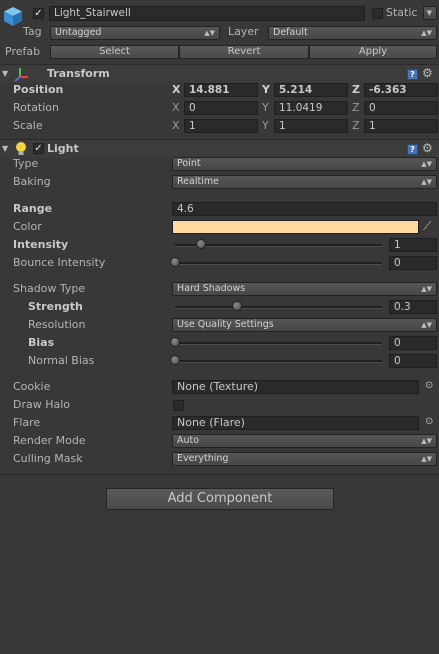  I want to click on normal-bias-field: 0, so click(413, 361).